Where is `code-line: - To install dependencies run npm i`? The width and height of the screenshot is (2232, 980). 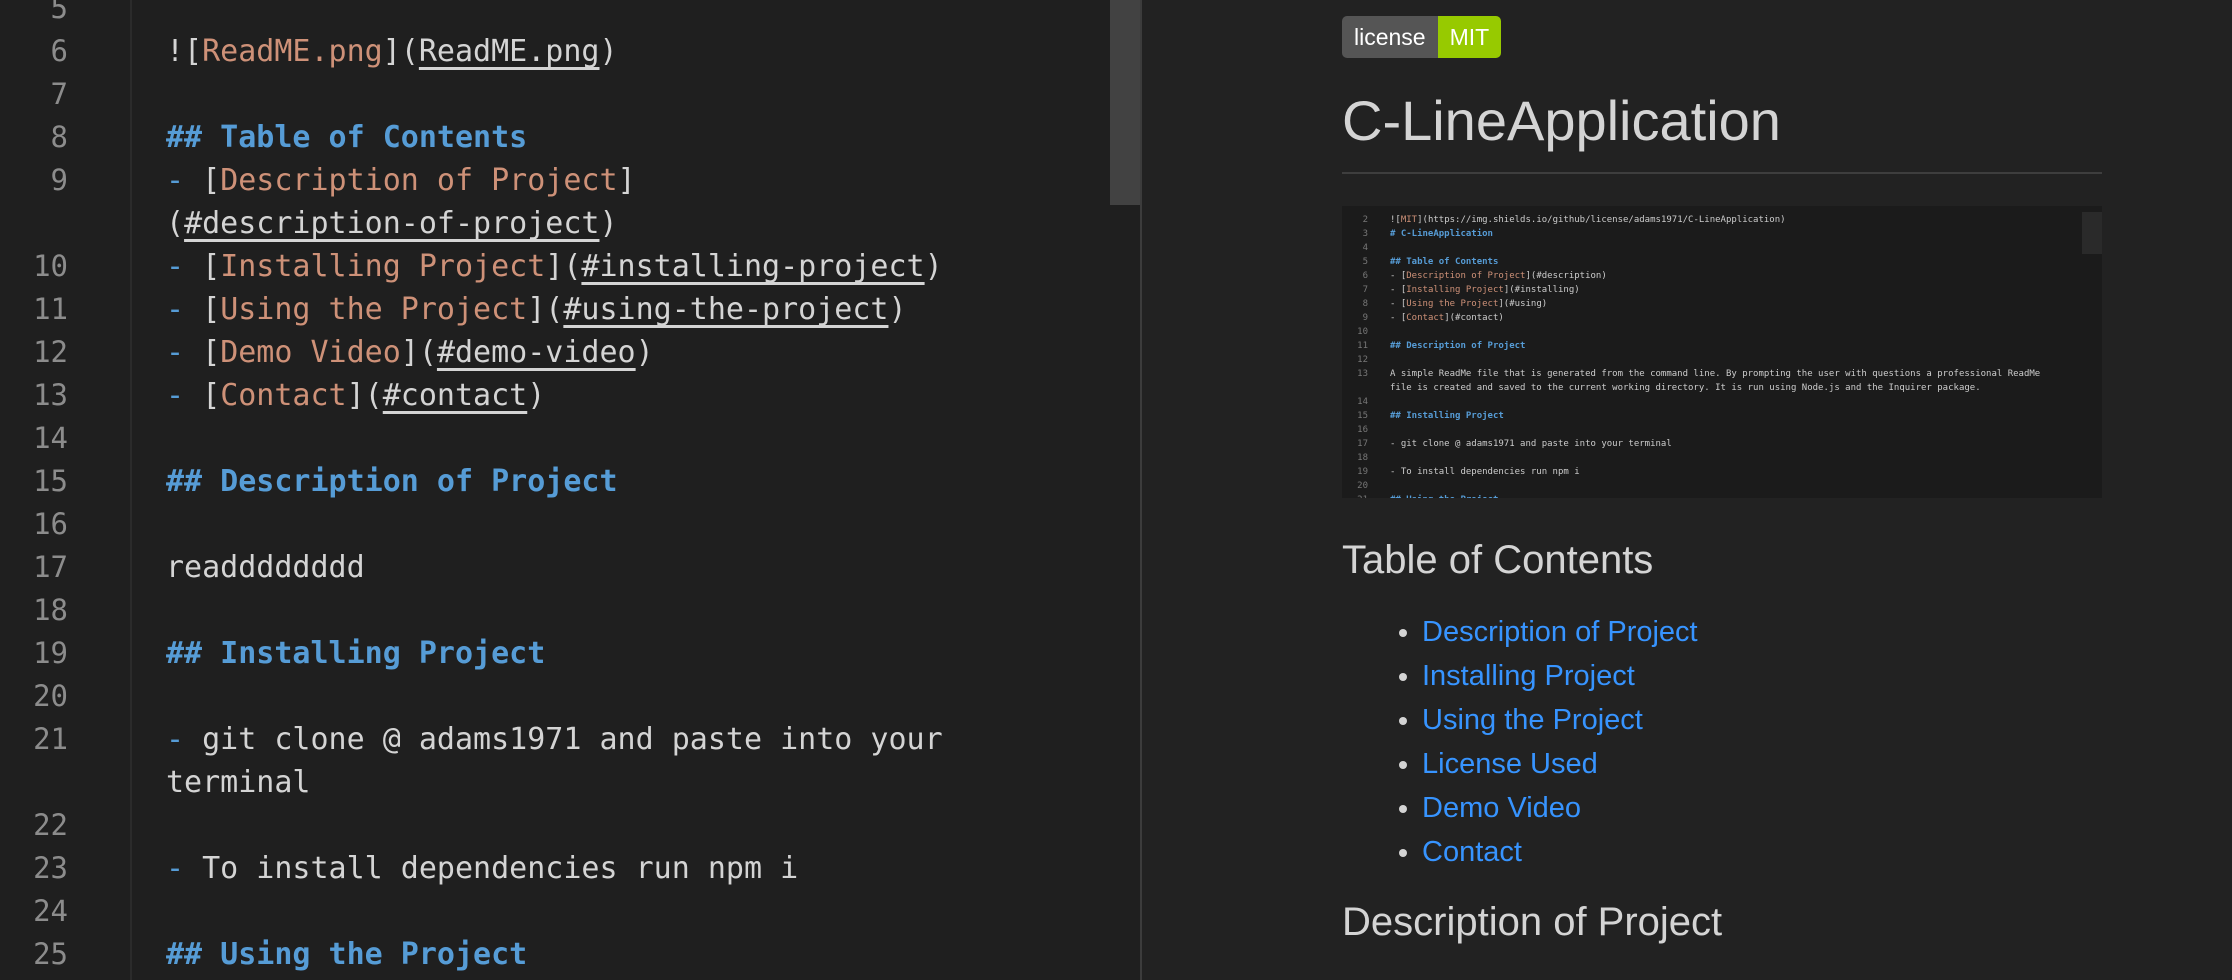
code-line: - To install dependencies run npm i is located at coordinates (482, 868).